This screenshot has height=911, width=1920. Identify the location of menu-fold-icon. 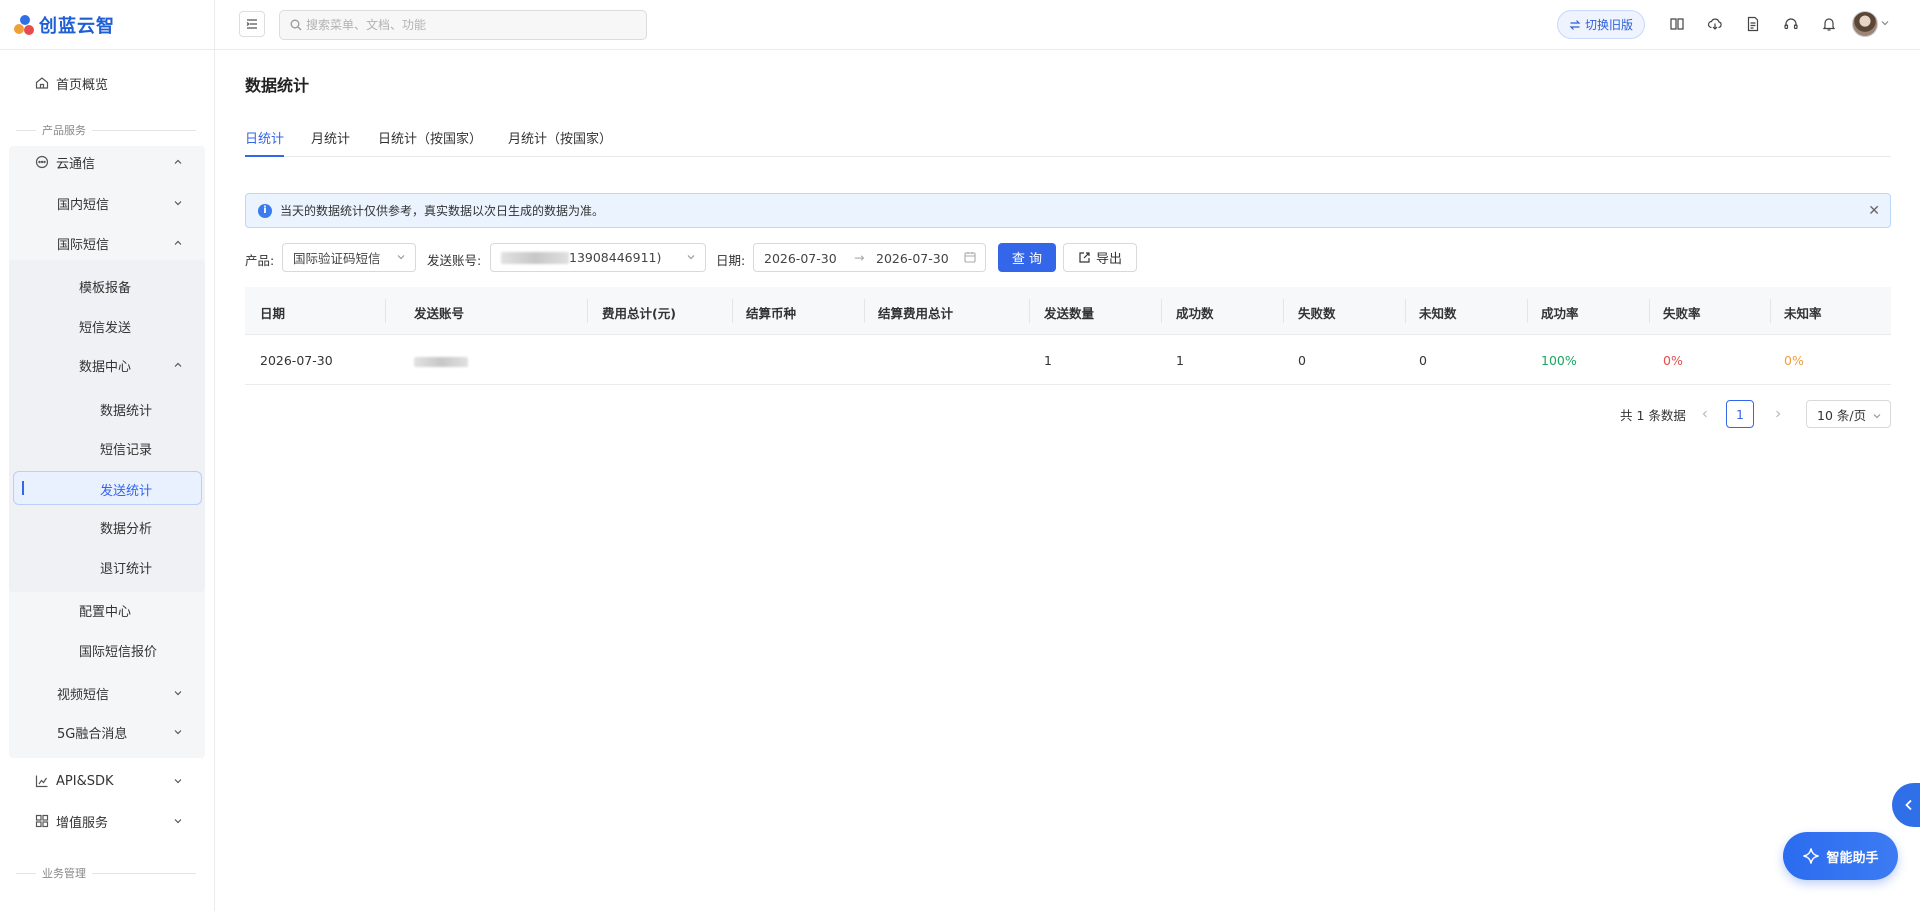
(251, 24).